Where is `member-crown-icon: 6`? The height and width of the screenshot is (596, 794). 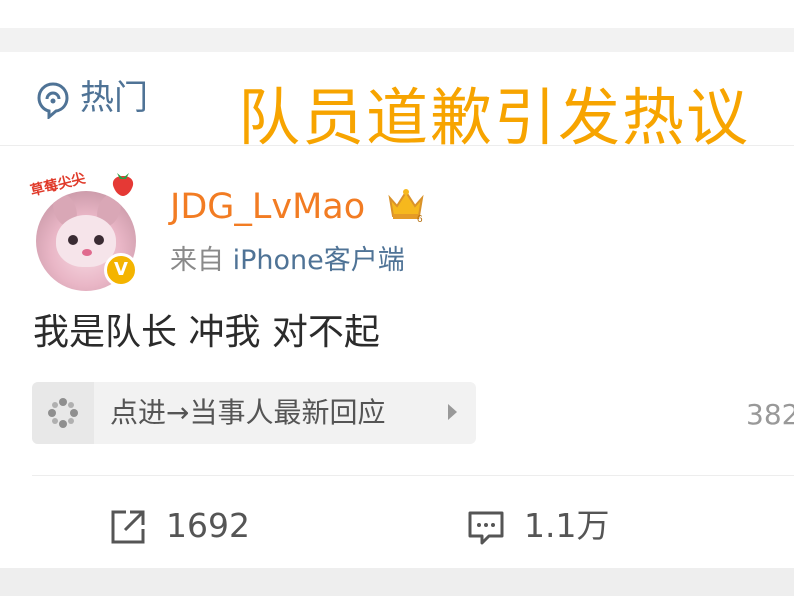 member-crown-icon: 6 is located at coordinates (406, 204).